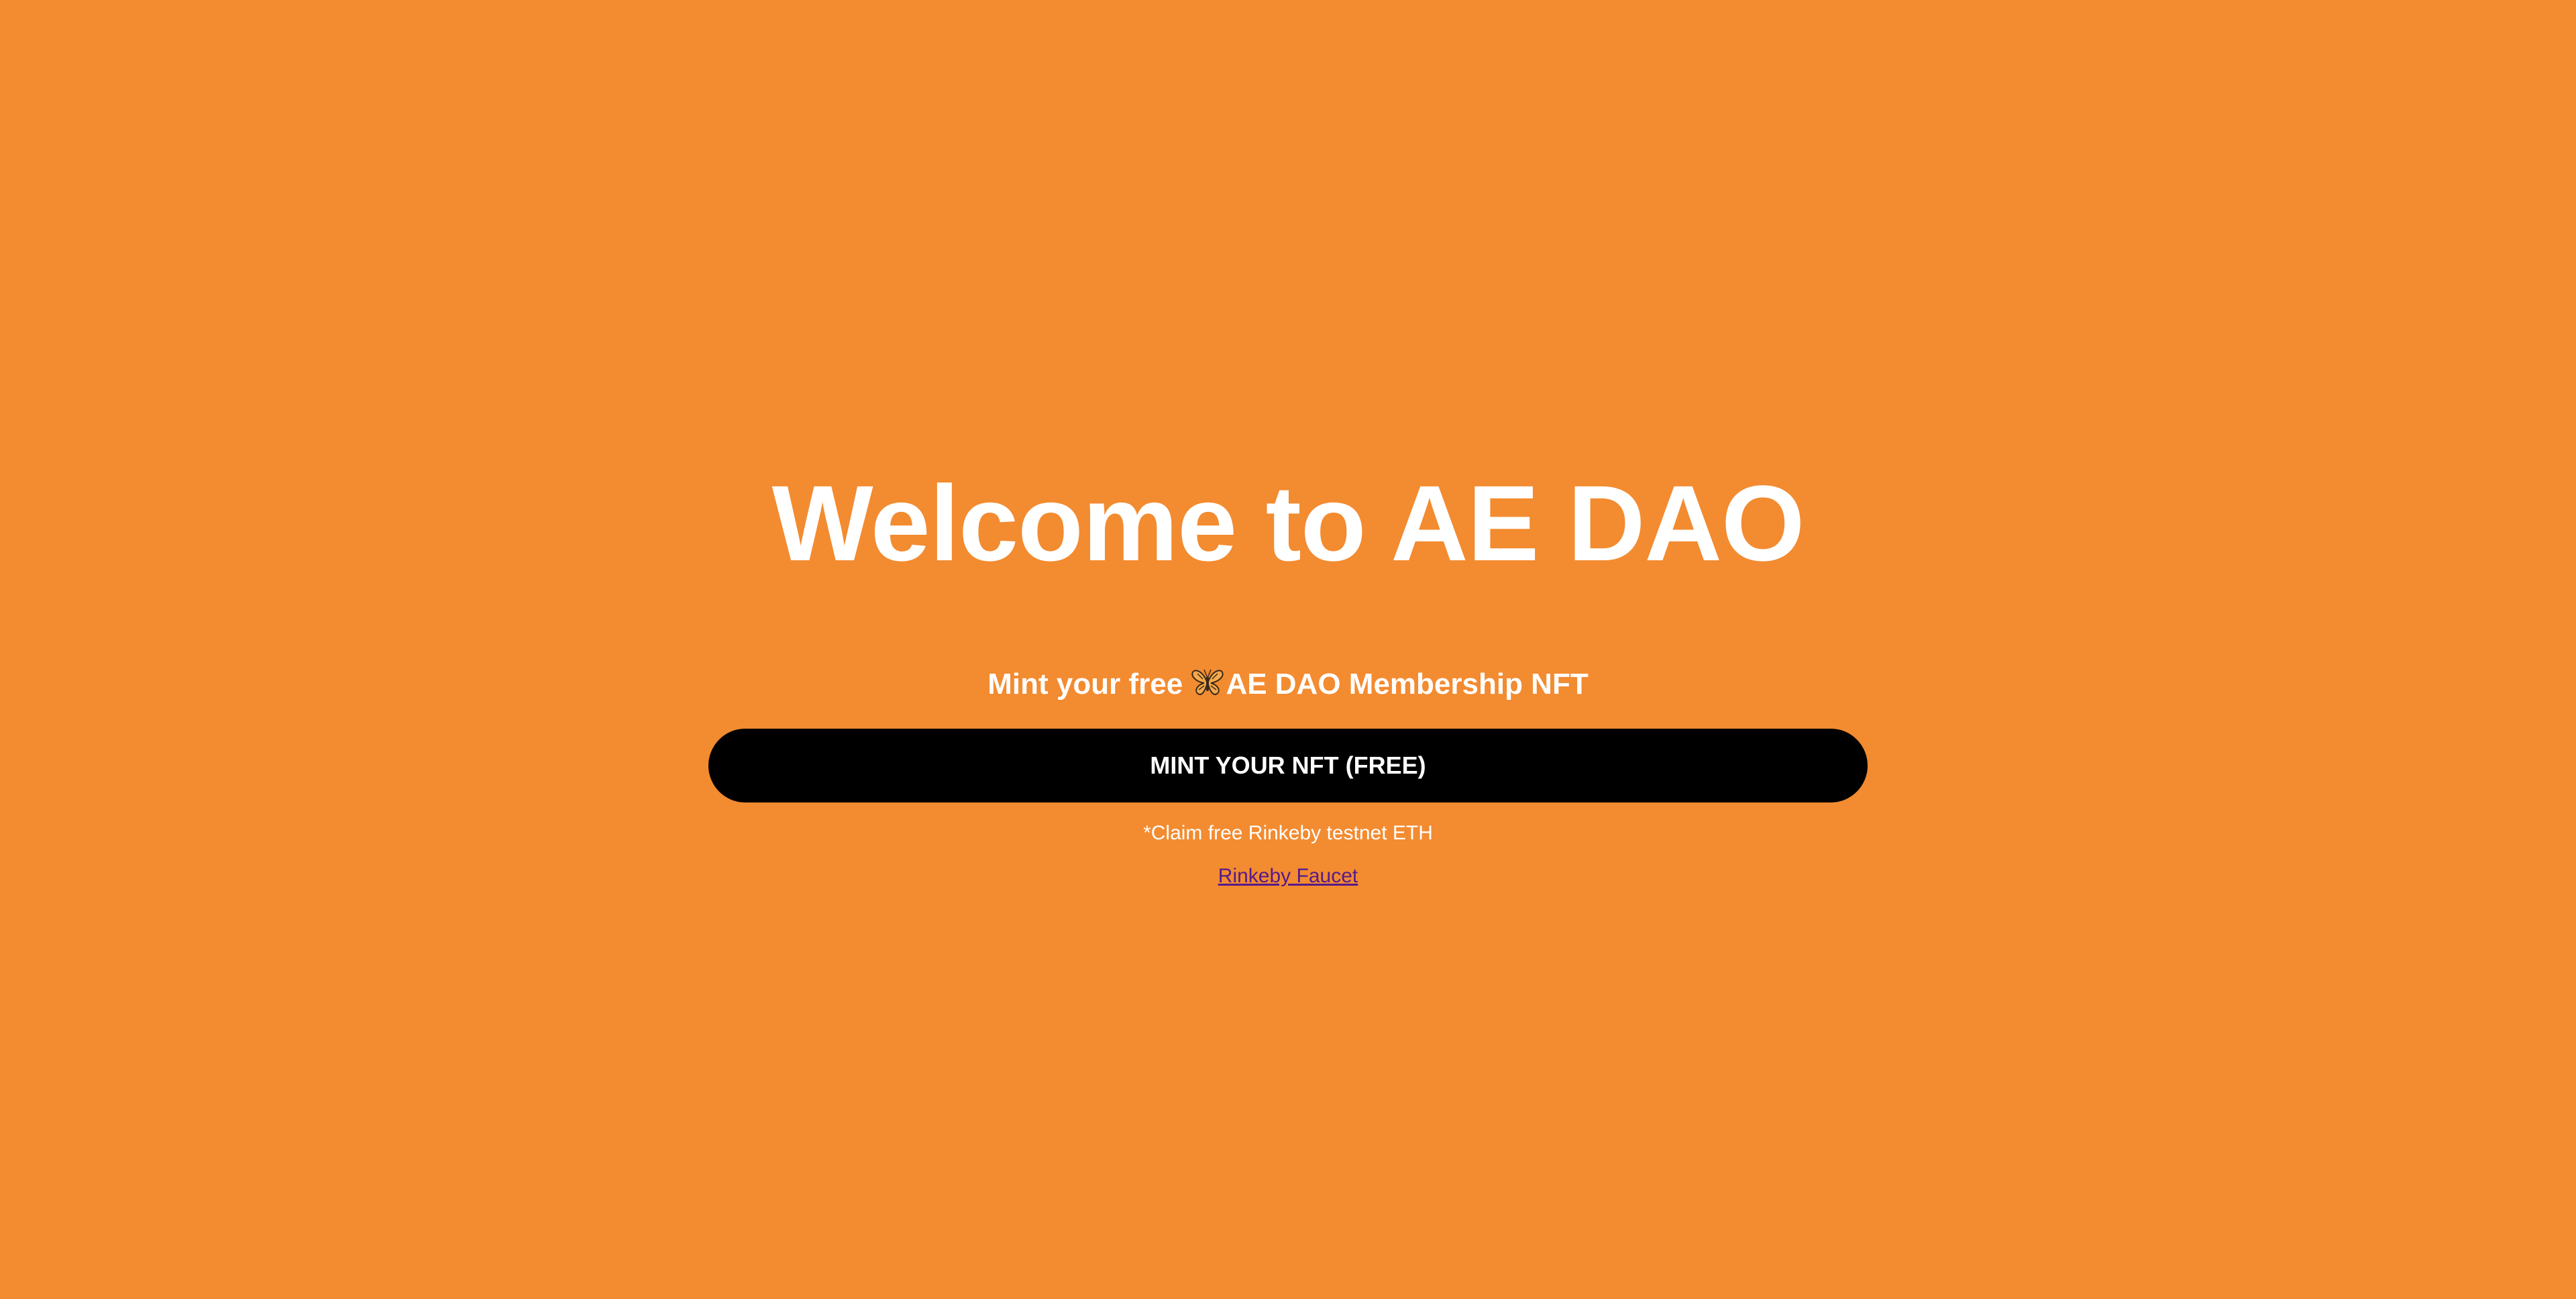 Image resolution: width=2576 pixels, height=1299 pixels. What do you see at coordinates (1407, 684) in the screenshot?
I see `mint-subtitle-suffix: AE DAO Membership NFT` at bounding box center [1407, 684].